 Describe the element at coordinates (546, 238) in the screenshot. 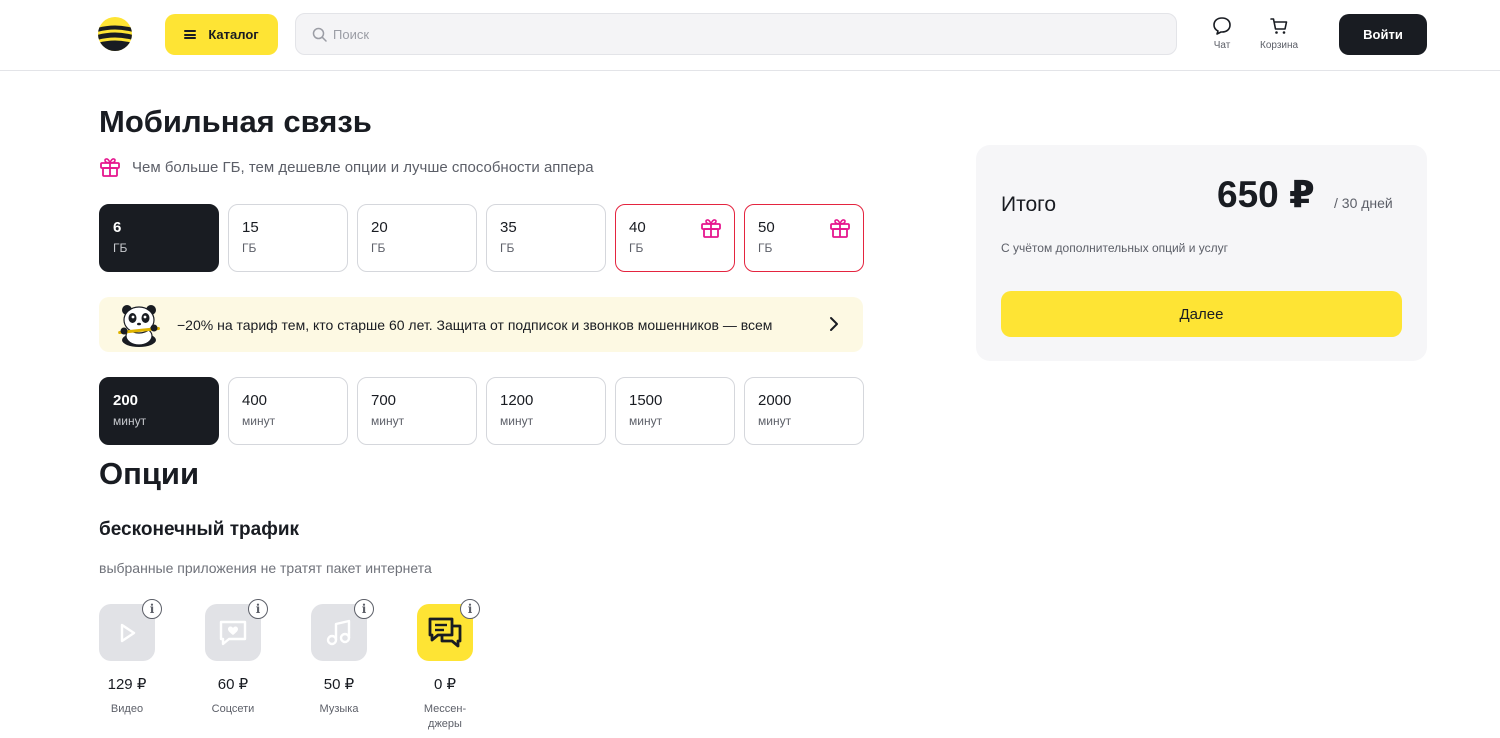

I see `gb-option-35: 35 ГБ` at that location.